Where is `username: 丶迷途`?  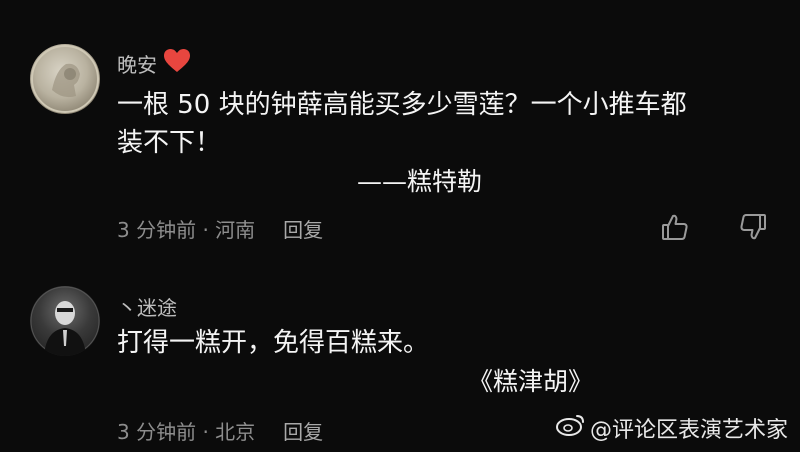 username: 丶迷途 is located at coordinates (147, 306).